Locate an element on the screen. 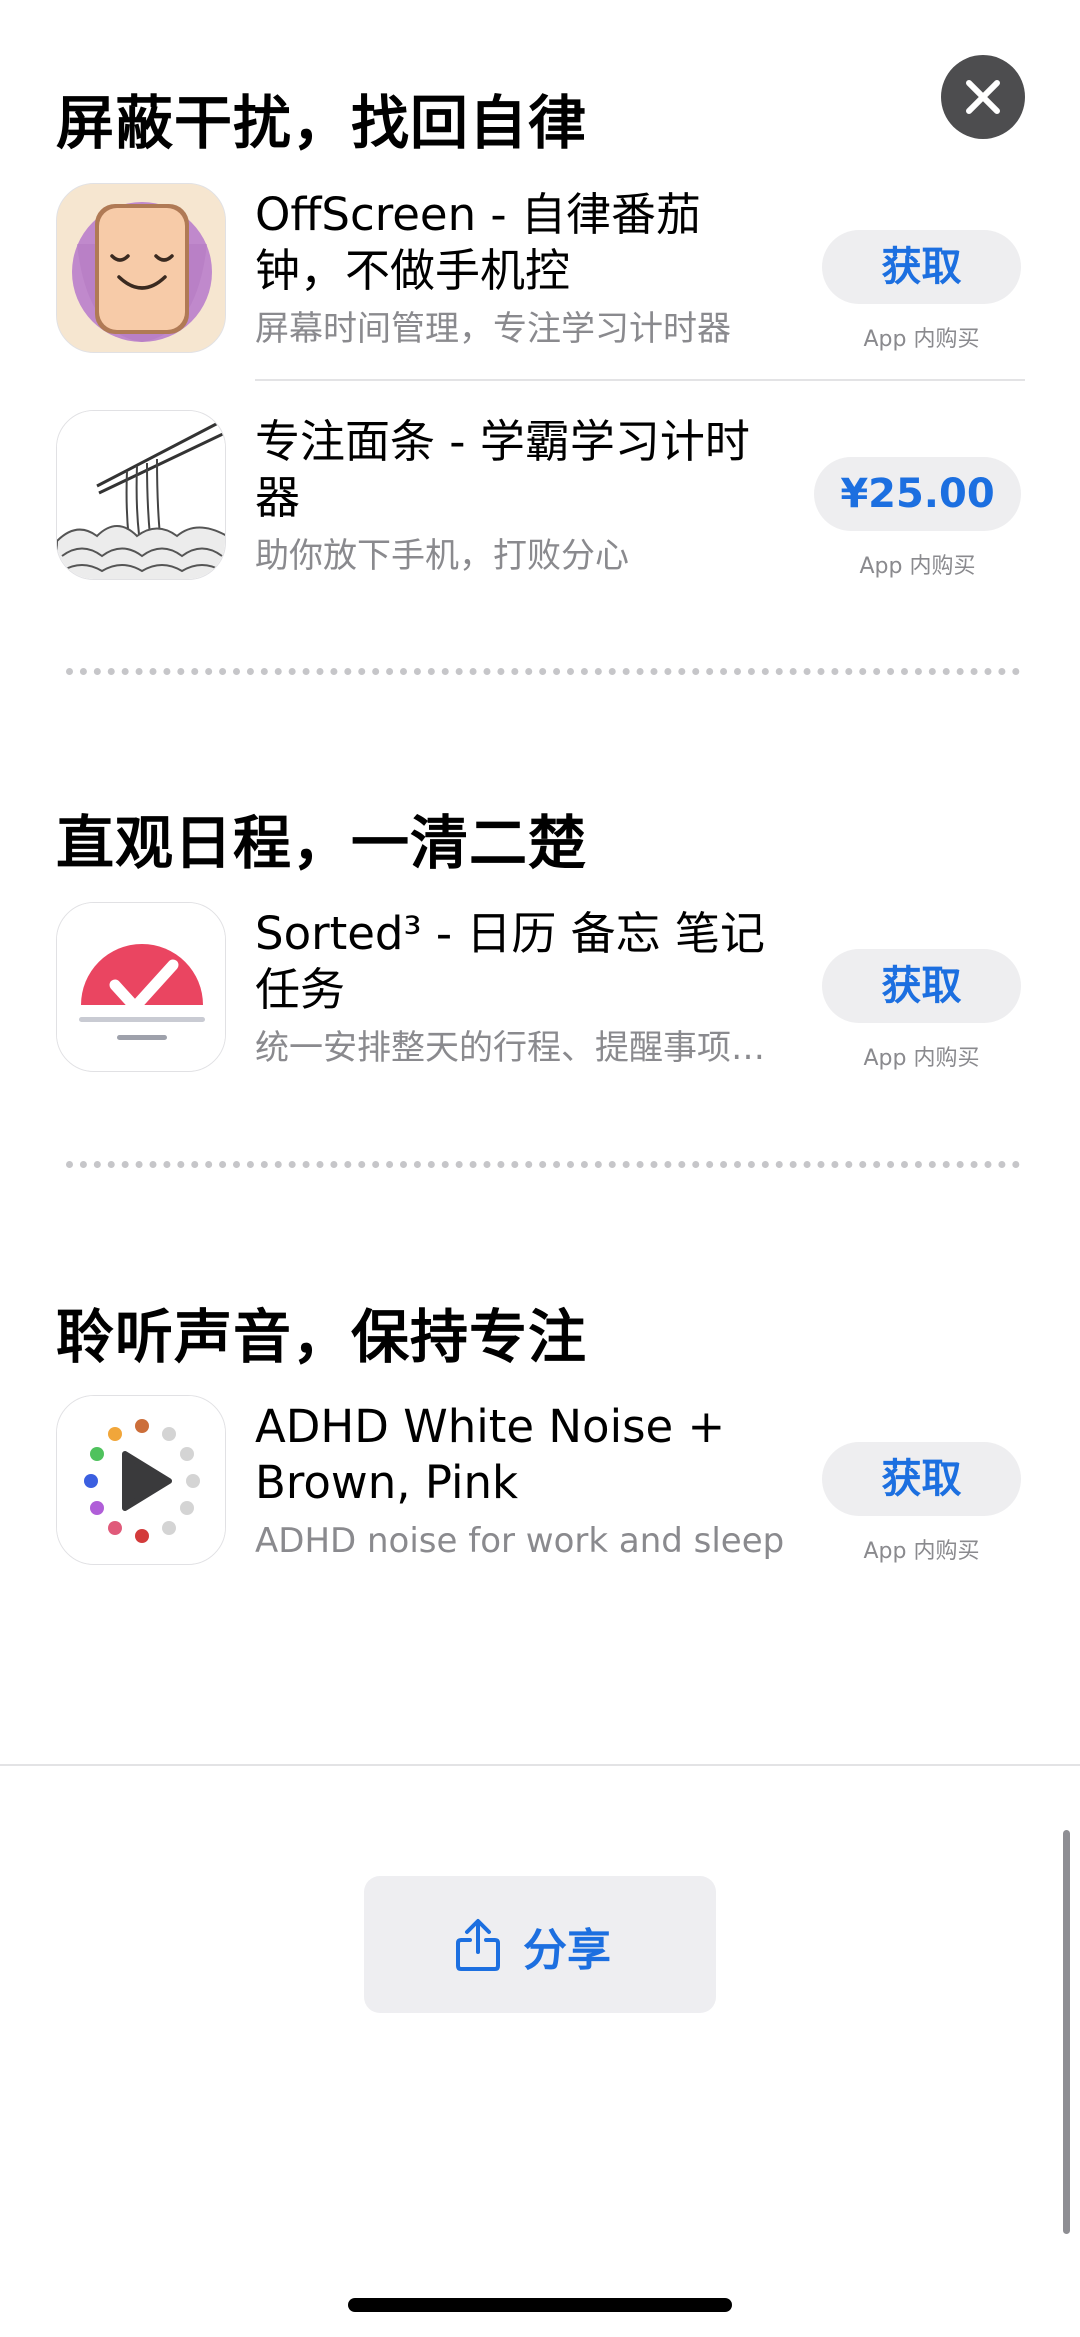  close-button is located at coordinates (983, 97).